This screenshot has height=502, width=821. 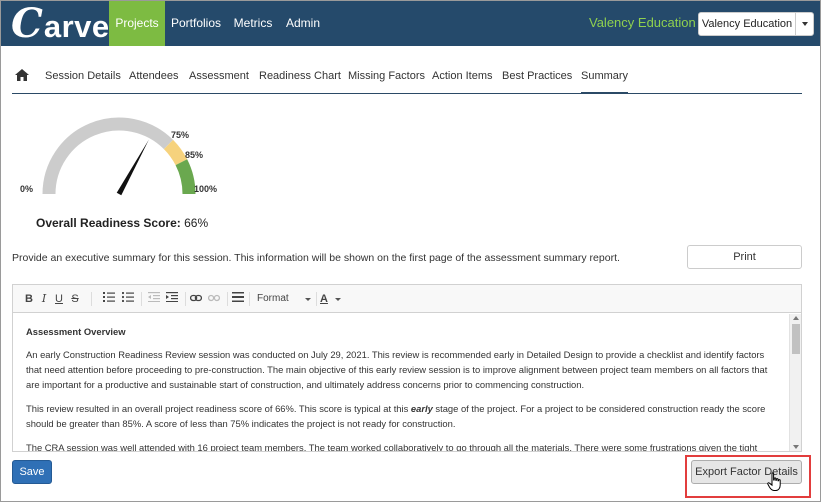 What do you see at coordinates (154, 78) in the screenshot?
I see `tab-attendees: Attendees` at bounding box center [154, 78].